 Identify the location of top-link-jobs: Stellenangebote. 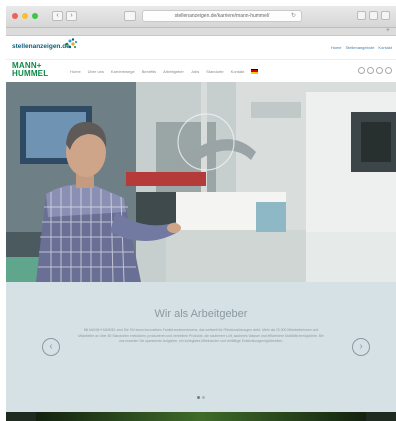
(360, 47).